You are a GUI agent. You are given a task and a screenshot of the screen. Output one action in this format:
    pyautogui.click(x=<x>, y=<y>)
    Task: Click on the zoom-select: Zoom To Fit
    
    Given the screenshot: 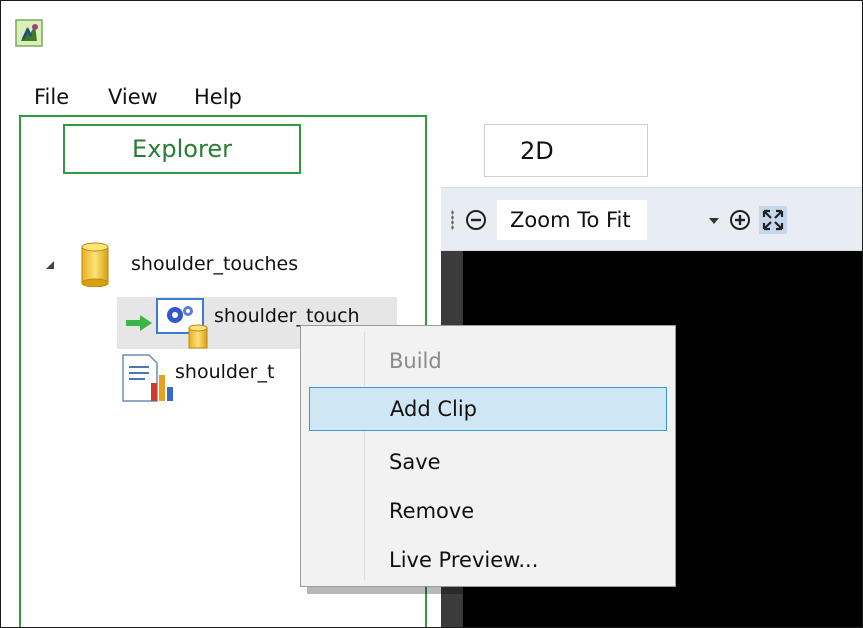 What is the action you would take?
    pyautogui.click(x=572, y=220)
    